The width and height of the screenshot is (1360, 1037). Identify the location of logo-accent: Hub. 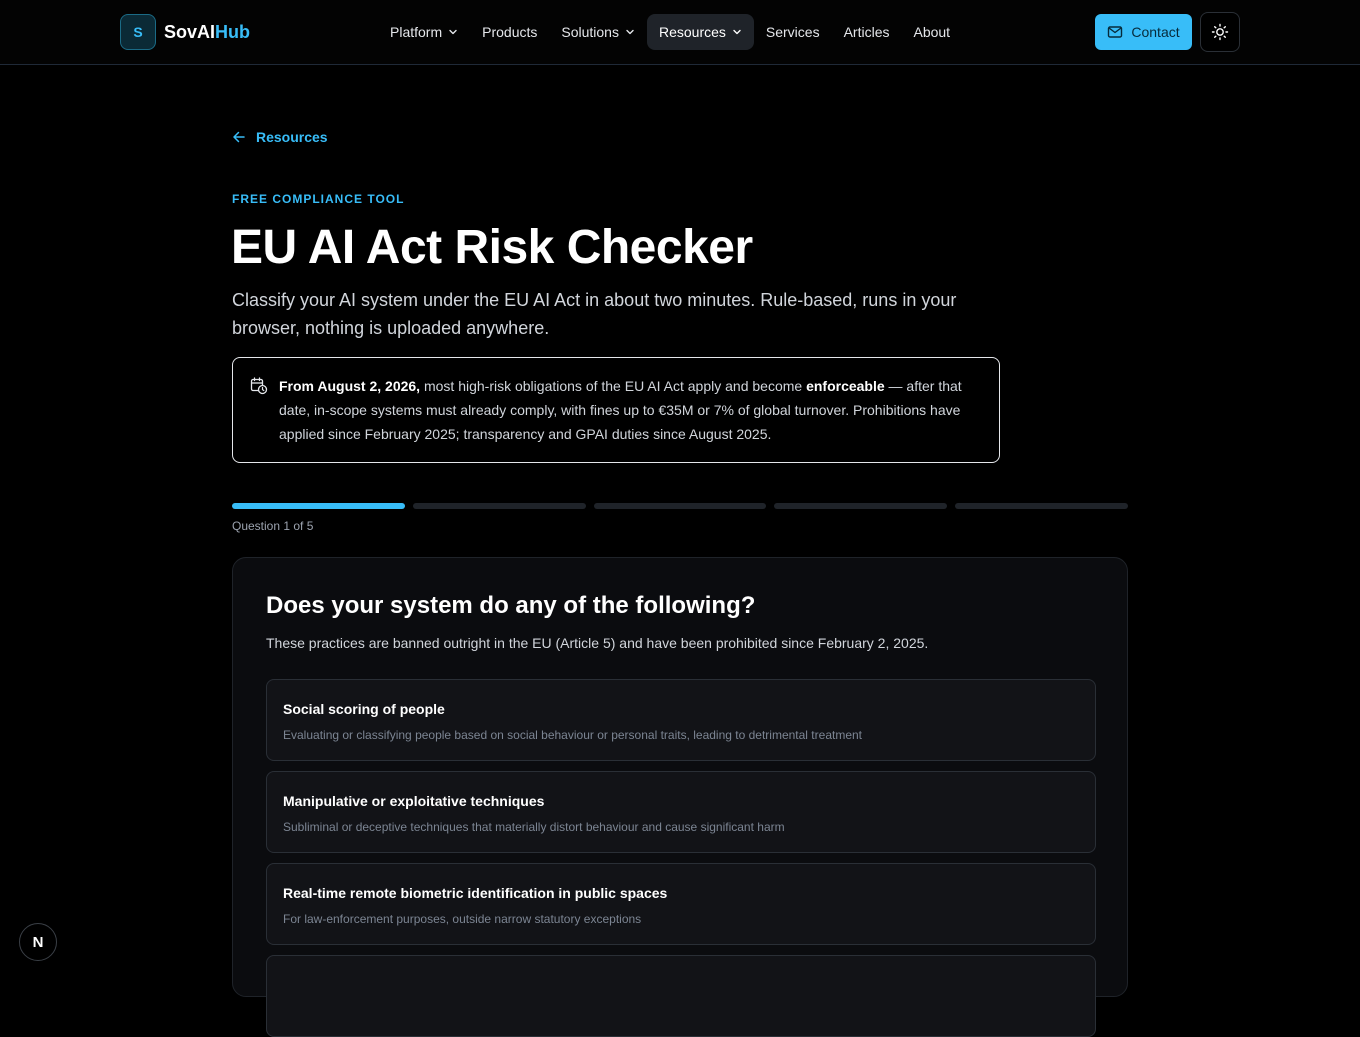
(233, 31).